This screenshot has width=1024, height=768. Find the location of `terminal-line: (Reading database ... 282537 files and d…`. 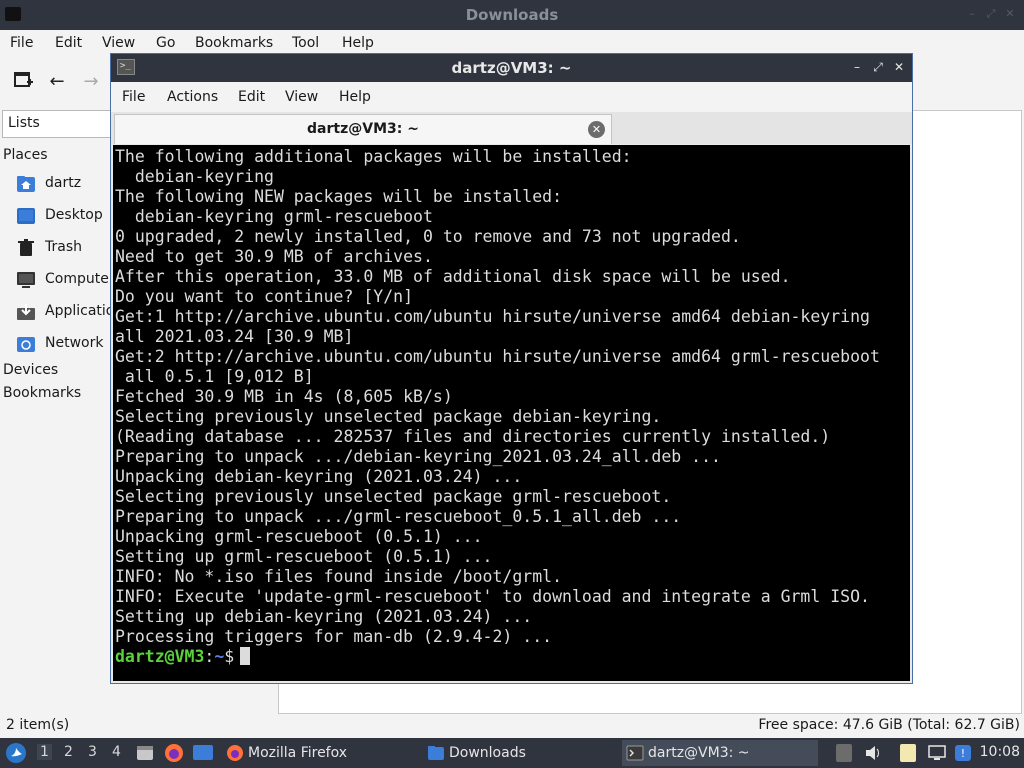

terminal-line: (Reading database ... 282537 files and d… is located at coordinates (473, 436).